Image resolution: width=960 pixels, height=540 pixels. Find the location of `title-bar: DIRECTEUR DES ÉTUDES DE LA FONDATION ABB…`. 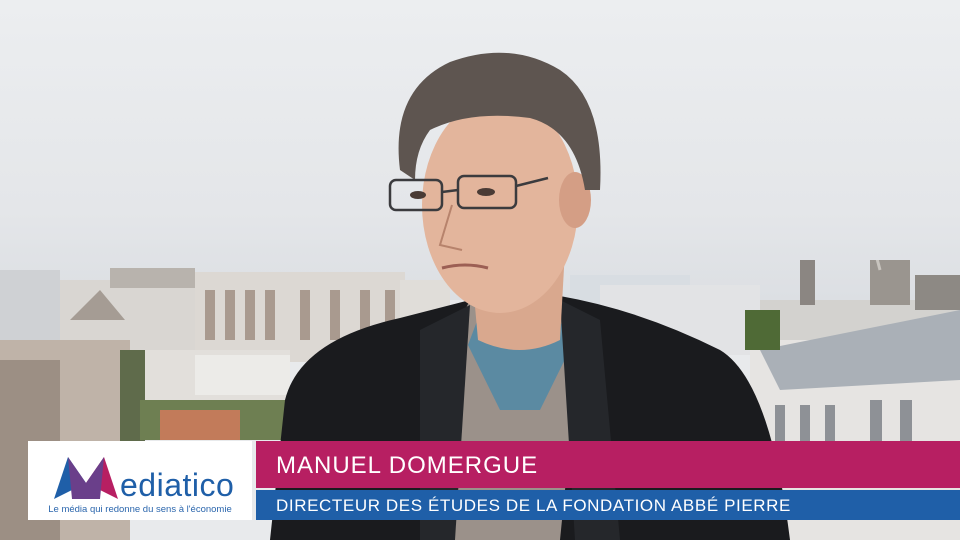

title-bar: DIRECTEUR DES ÉTUDES DE LA FONDATION ABB… is located at coordinates (608, 505).